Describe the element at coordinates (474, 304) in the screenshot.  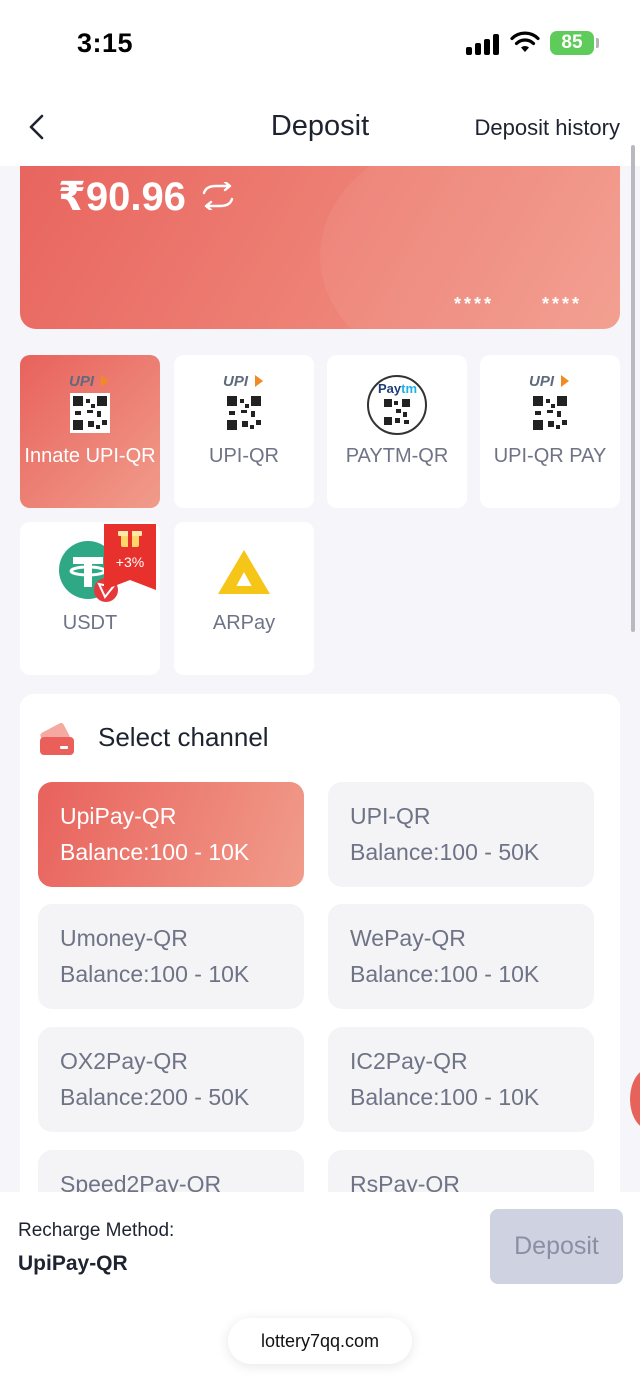
I see `card-mask-1: ****` at that location.